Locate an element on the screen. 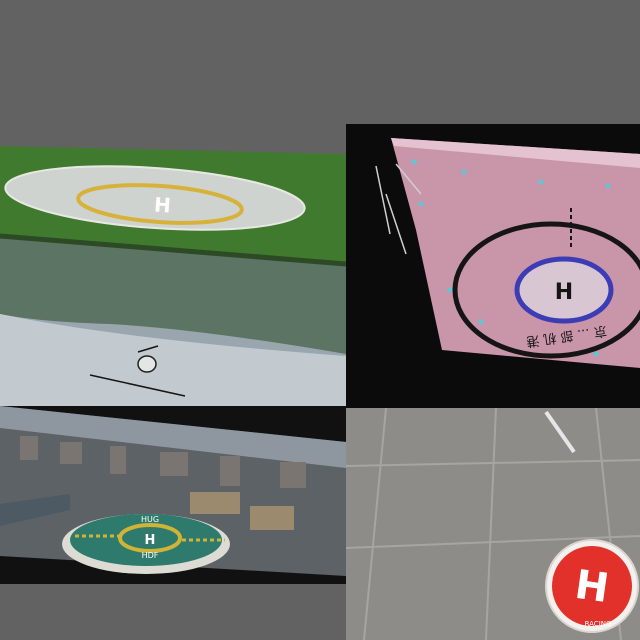 This screenshot has width=640, height=640. helipad-text-top: HUG is located at coordinates (150, 519).